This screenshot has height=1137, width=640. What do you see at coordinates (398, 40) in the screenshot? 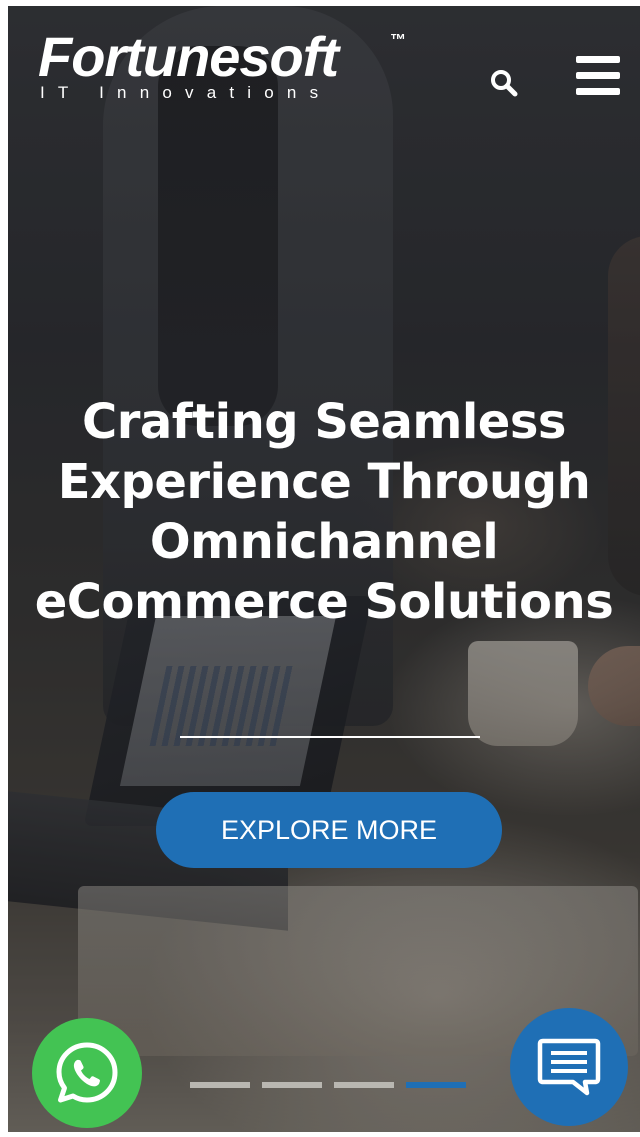
I see `logo-trademark: ™` at bounding box center [398, 40].